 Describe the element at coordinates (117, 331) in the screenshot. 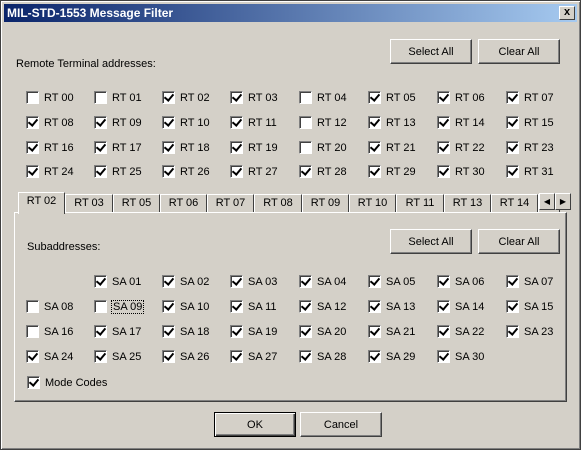

I see `sa-checkbox-sa17: SA 17` at that location.